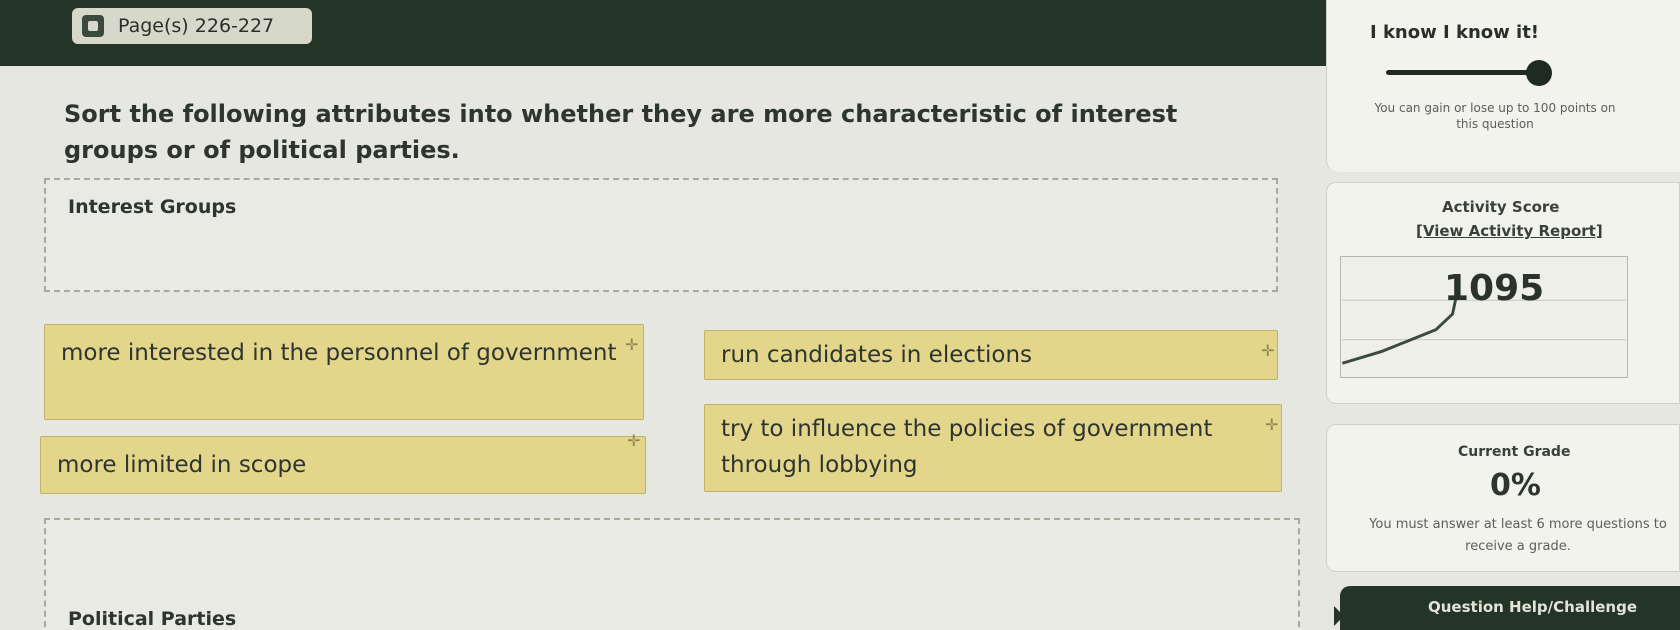 The image size is (1680, 630). Describe the element at coordinates (196, 26) in the screenshot. I see `page-reference-label: Page(s) 226-227` at that location.